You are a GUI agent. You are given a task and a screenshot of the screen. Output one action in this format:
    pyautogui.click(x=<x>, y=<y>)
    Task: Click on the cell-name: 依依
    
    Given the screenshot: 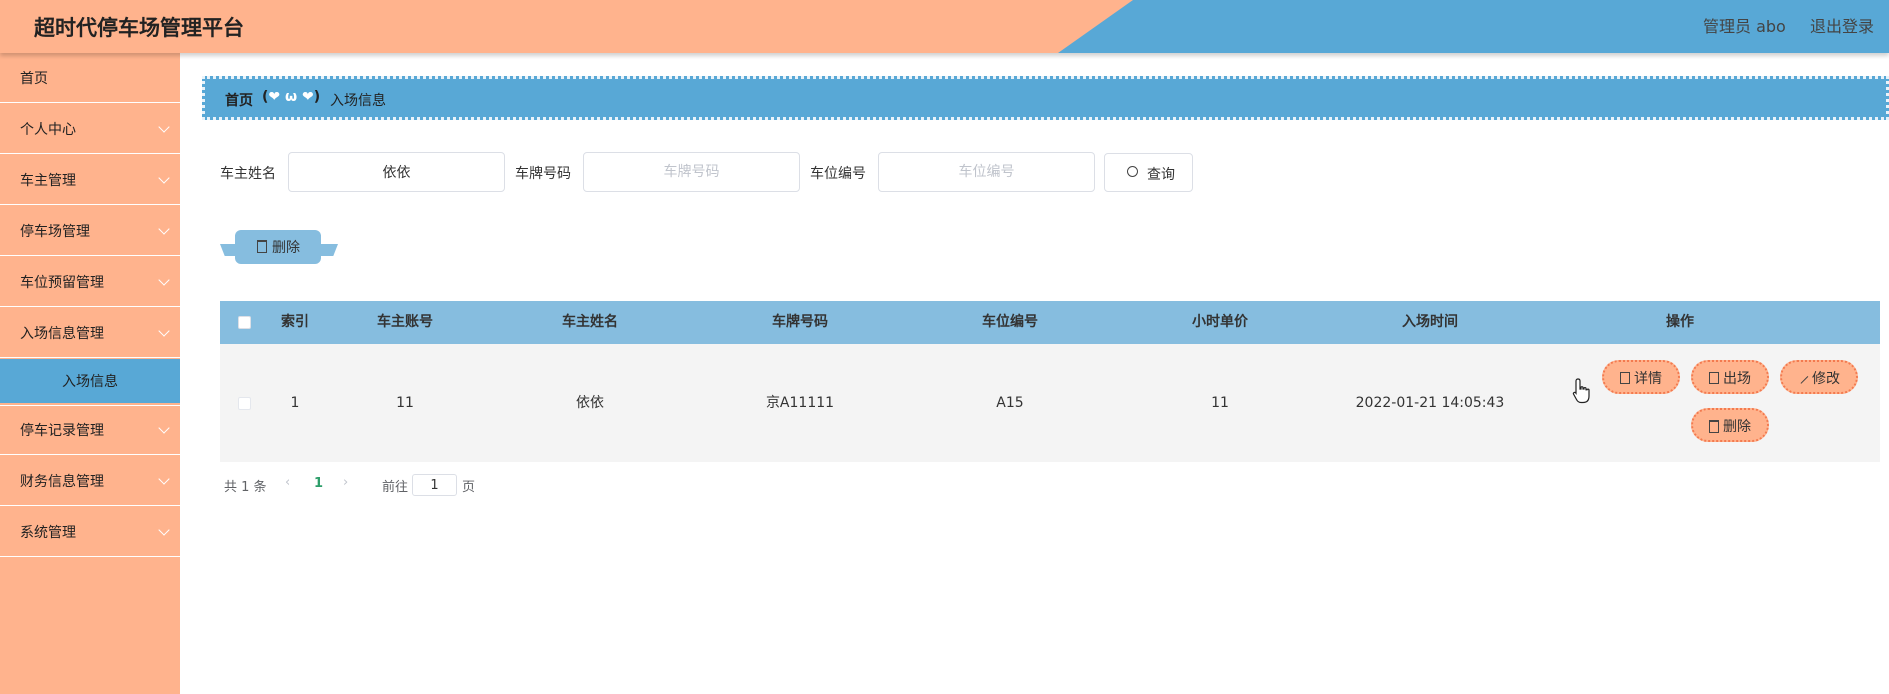 What is the action you would take?
    pyautogui.click(x=590, y=403)
    